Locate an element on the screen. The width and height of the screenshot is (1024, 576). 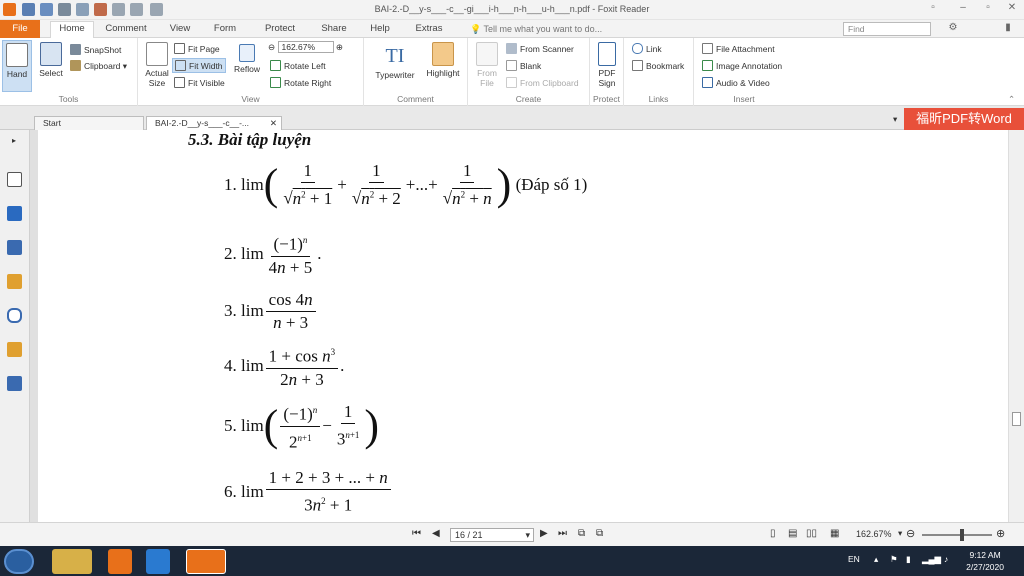
network-icon: ▂▄▆ is located at coordinates (931, 559).